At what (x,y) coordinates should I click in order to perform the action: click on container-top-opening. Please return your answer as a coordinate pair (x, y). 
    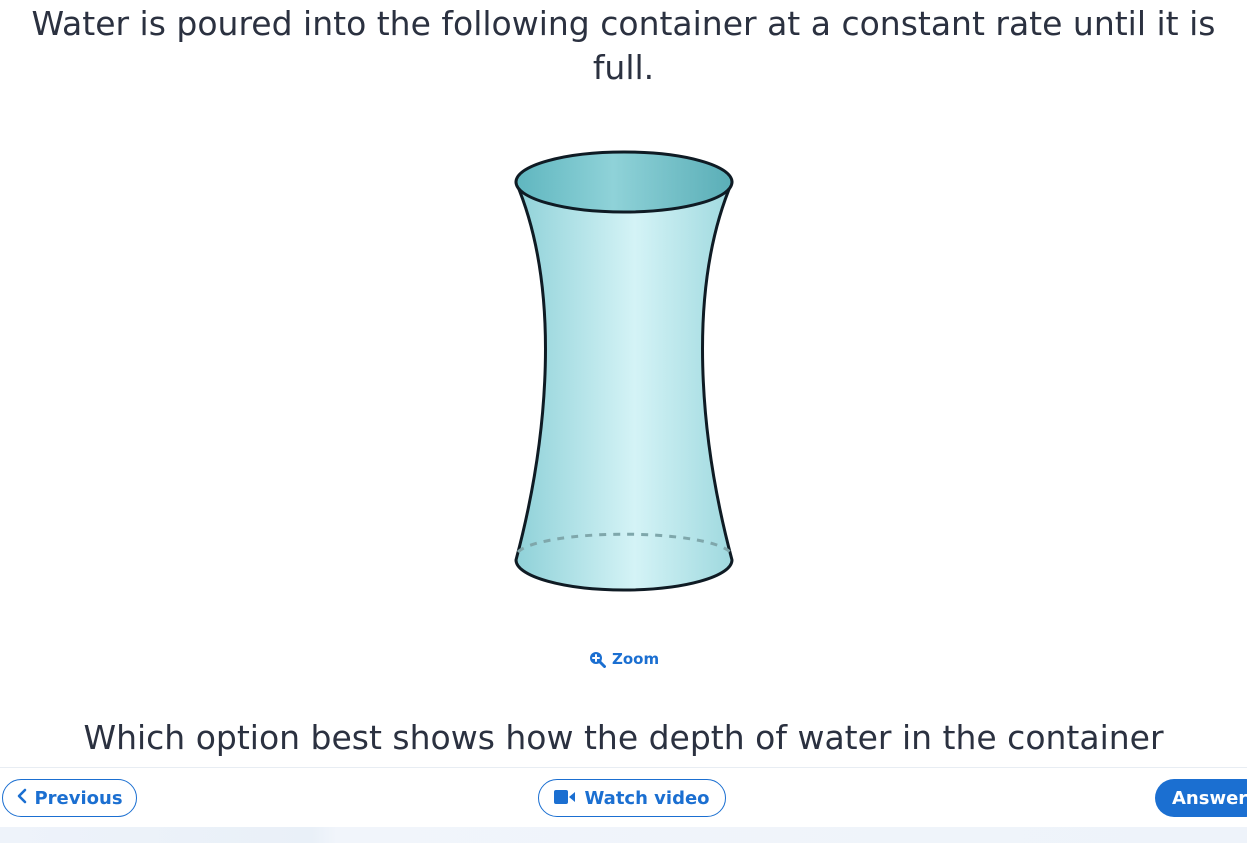
    Looking at the image, I should click on (624, 182).